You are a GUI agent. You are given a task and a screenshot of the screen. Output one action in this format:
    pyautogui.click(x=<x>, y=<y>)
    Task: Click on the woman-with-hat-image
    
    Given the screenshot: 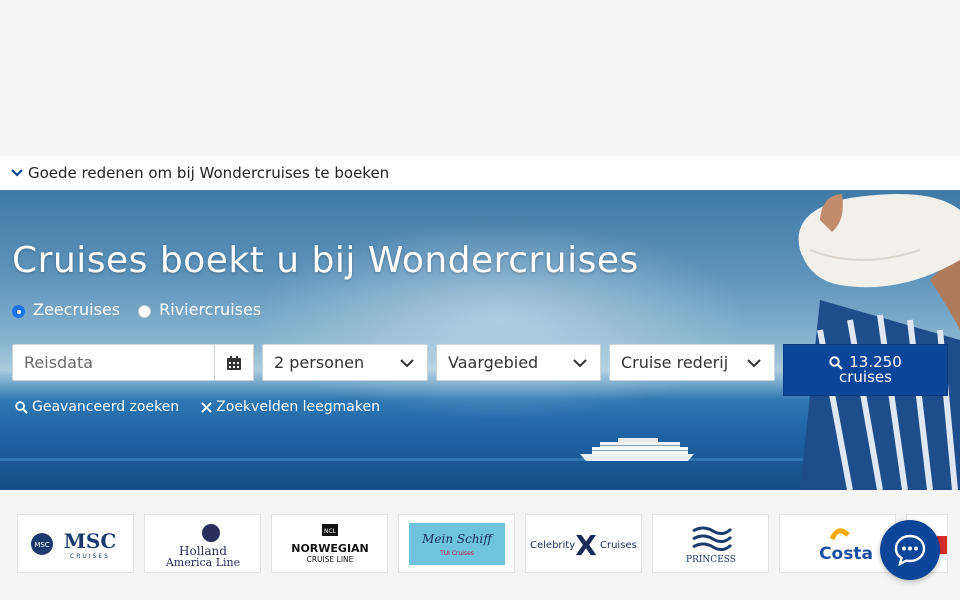 What is the action you would take?
    pyautogui.click(x=879, y=342)
    